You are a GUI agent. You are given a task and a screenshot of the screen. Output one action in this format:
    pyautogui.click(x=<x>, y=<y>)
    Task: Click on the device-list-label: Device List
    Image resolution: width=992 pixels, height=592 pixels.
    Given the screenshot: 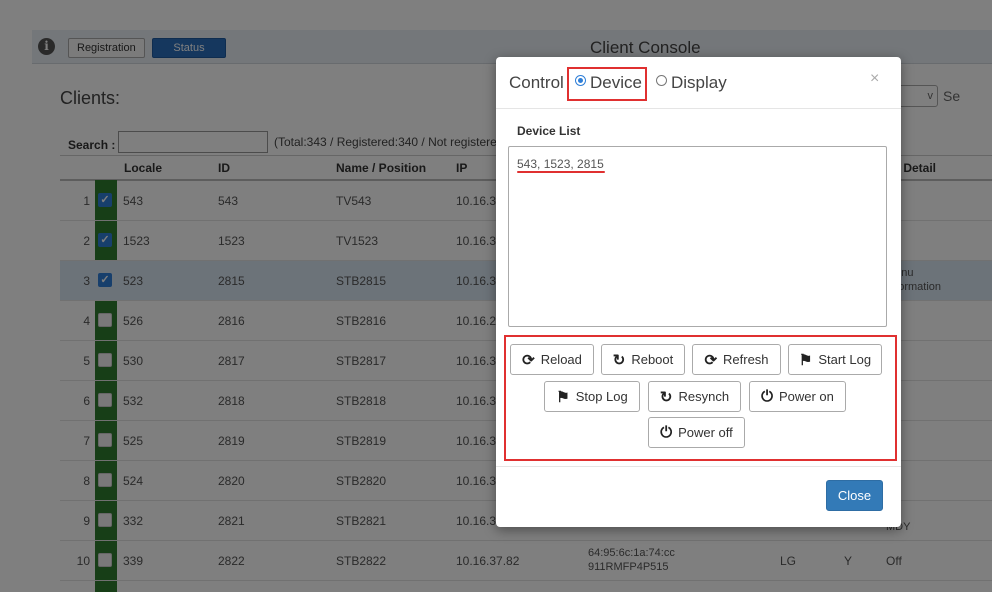 What is the action you would take?
    pyautogui.click(x=549, y=131)
    